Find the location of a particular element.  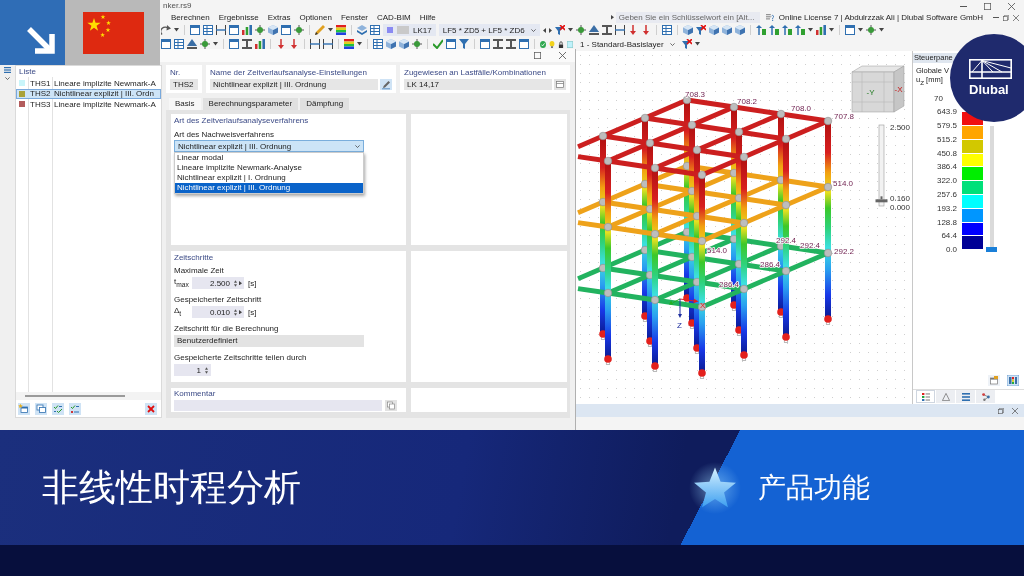

i-beam-icon is located at coordinates (498, 44).